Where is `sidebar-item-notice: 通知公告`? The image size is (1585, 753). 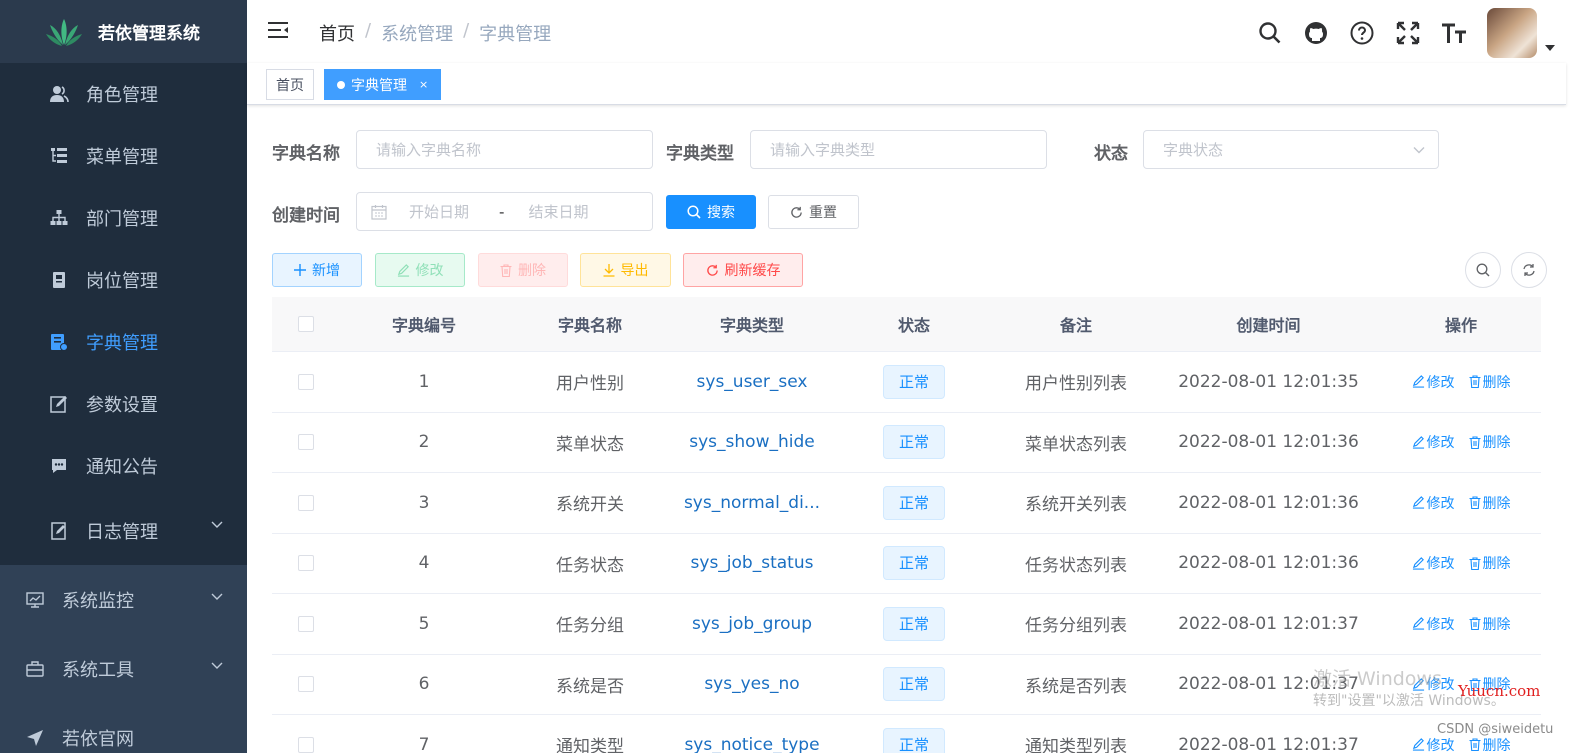 sidebar-item-notice: 通知公告 is located at coordinates (123, 466).